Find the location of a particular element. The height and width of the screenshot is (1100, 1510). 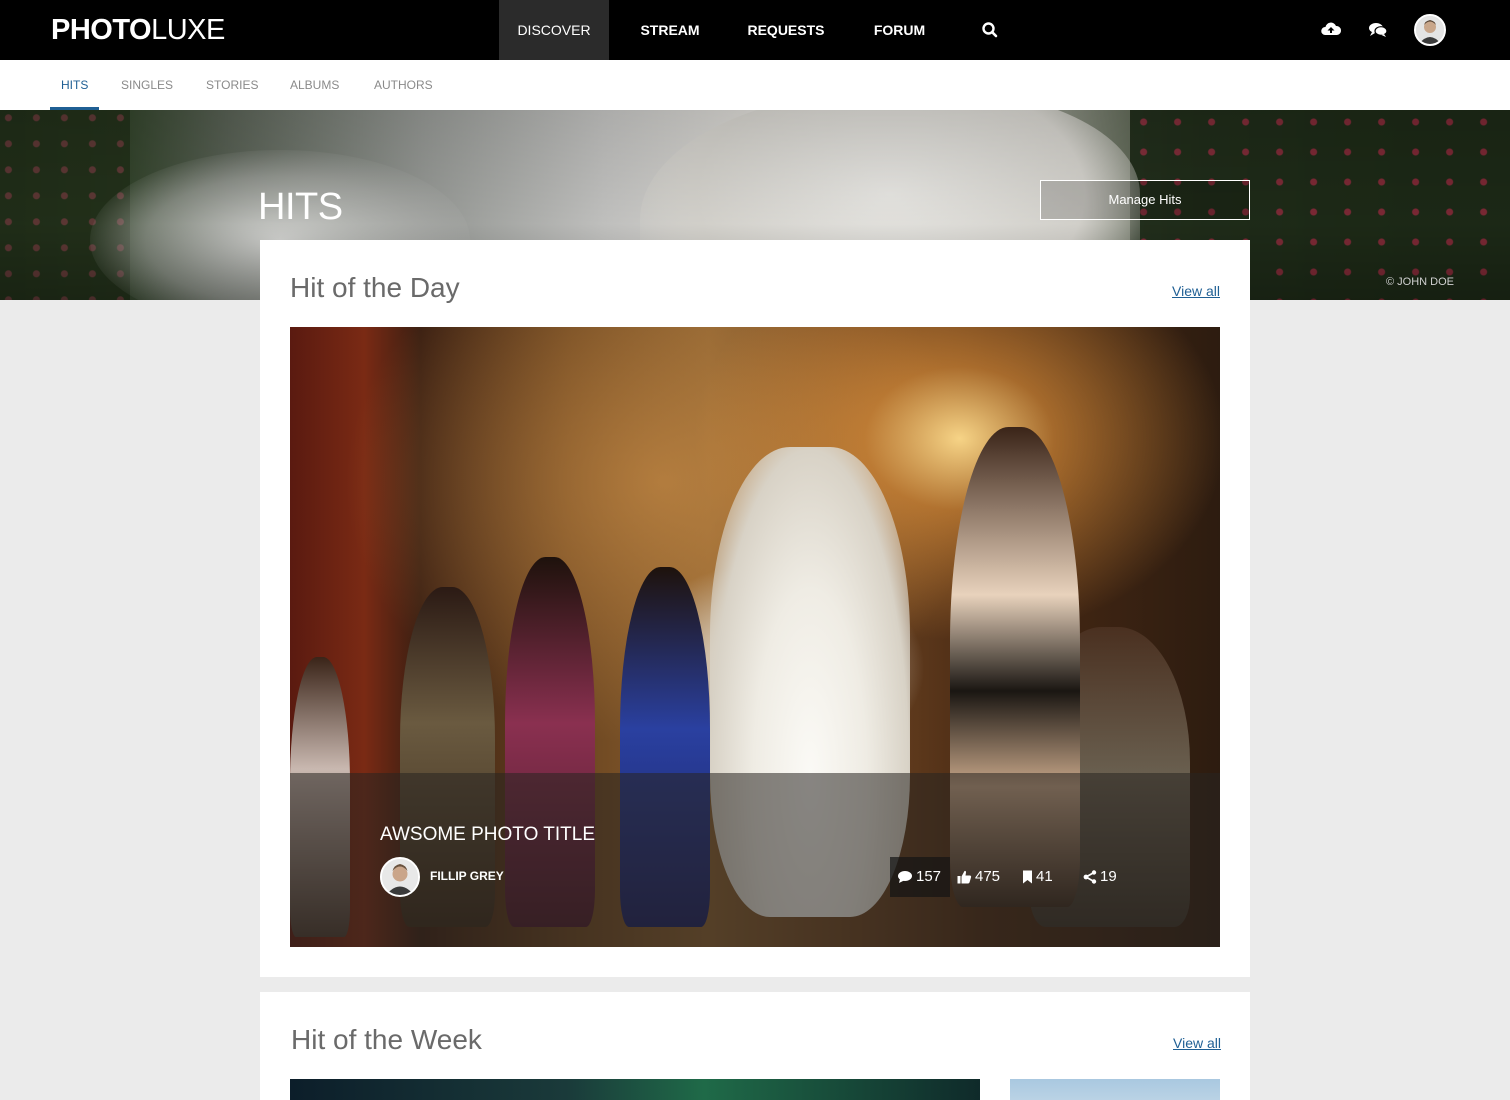

search-icon is located at coordinates (990, 30).